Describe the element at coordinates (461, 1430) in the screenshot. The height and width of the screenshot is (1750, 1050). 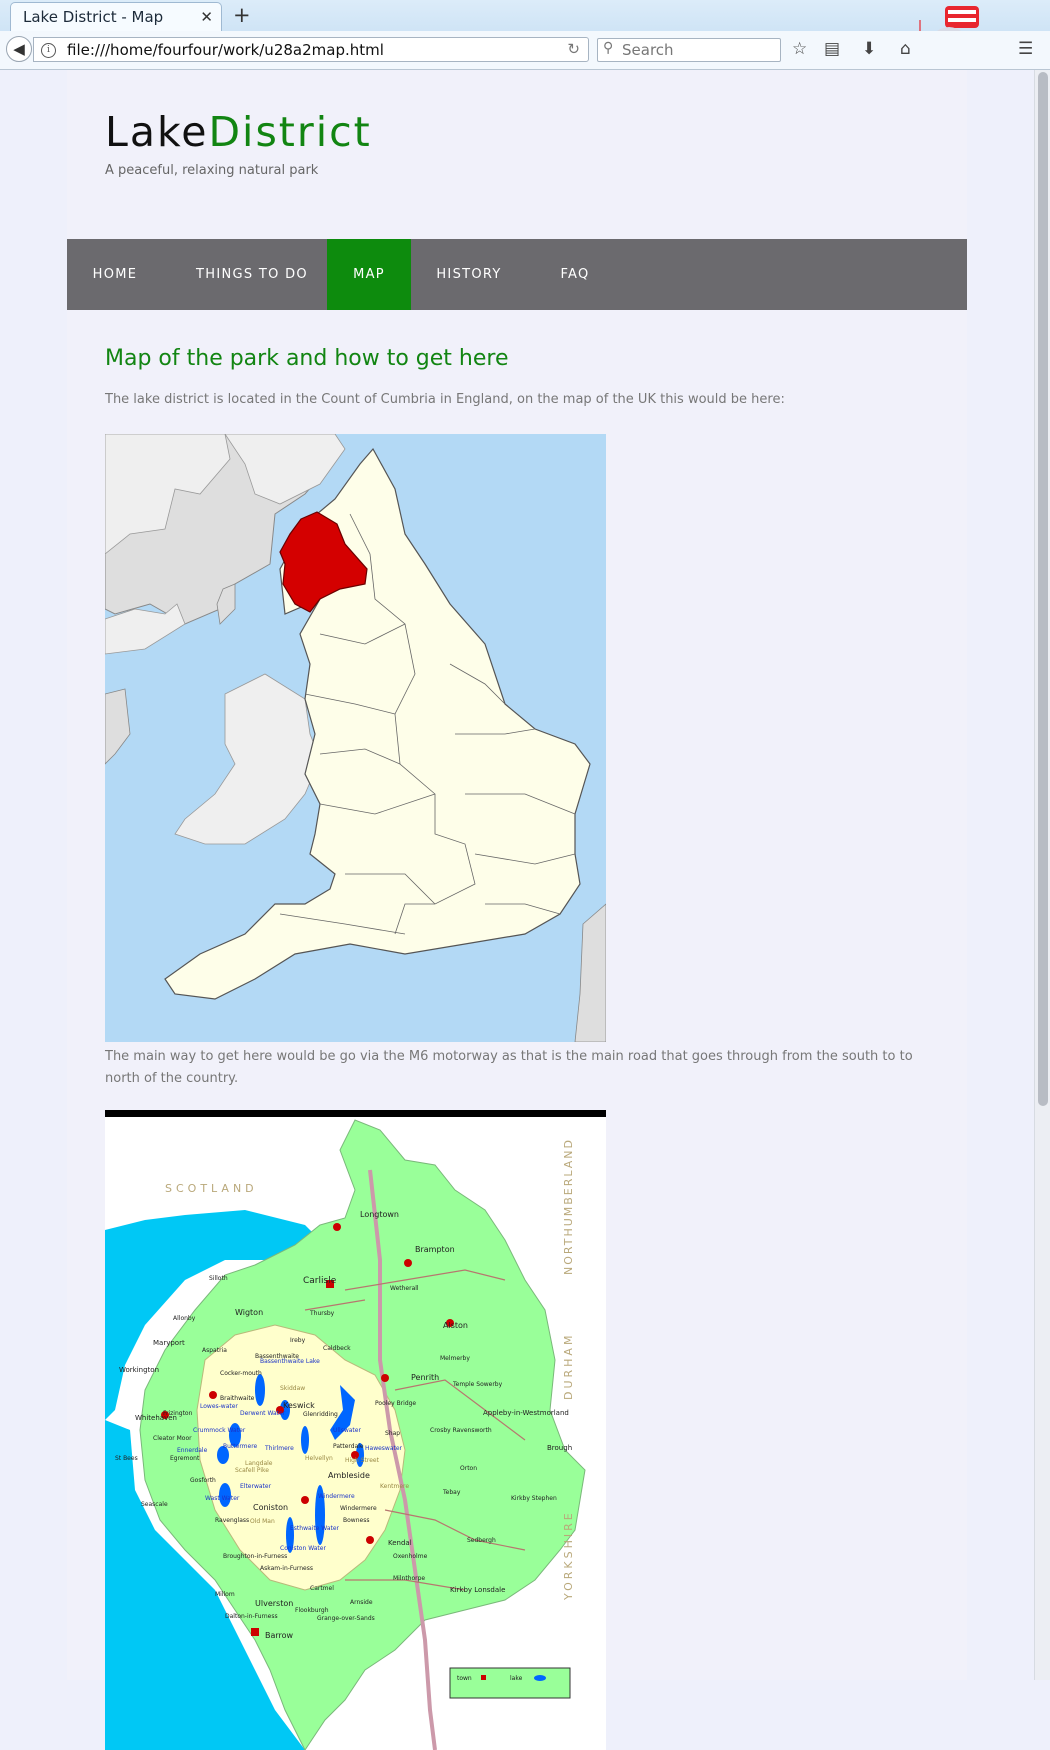
I see `map-town-crosby-ravensworth: Crosby Ravensworth` at that location.